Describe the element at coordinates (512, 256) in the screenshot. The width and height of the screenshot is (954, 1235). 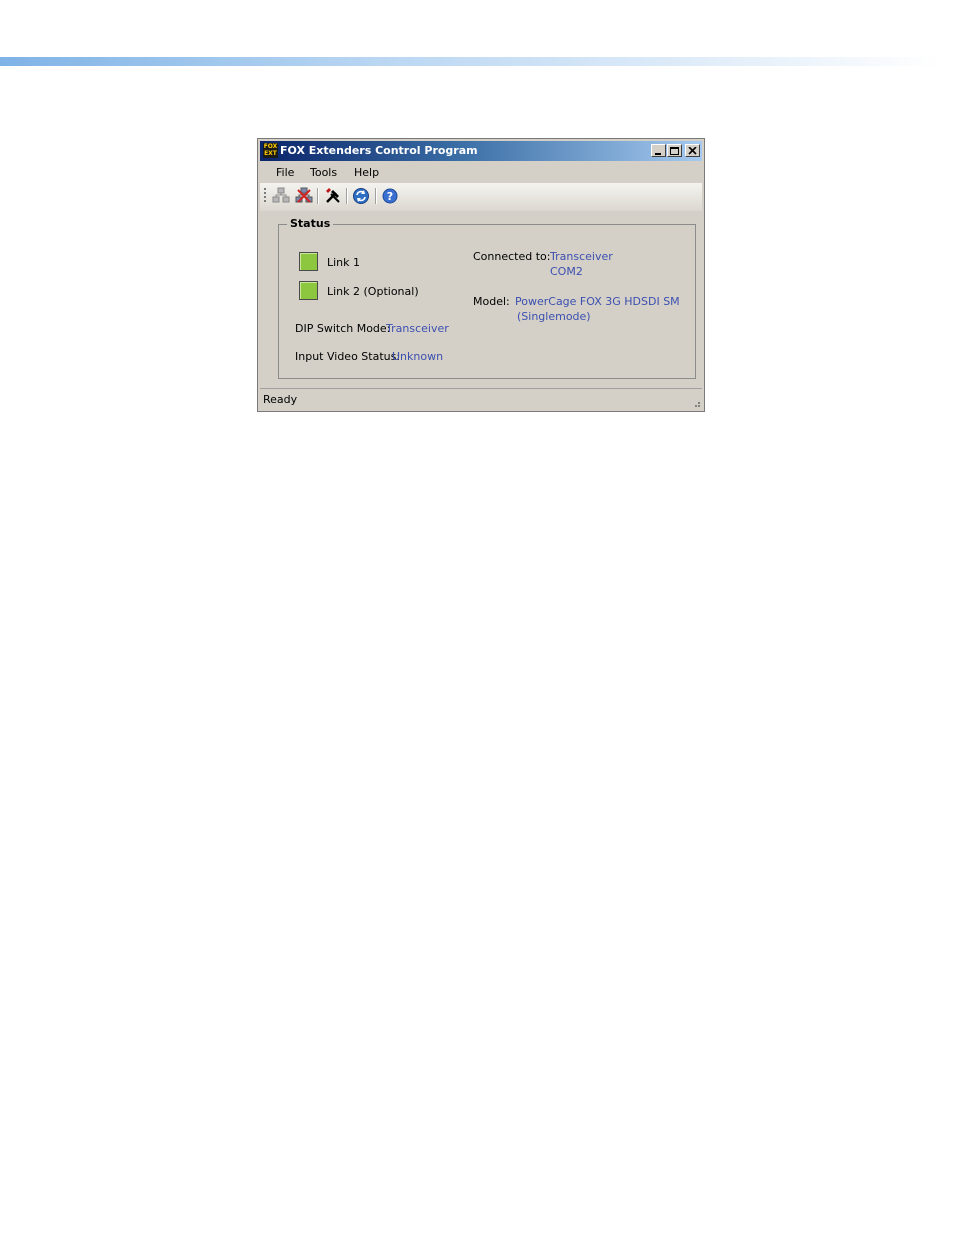
I see `connected-to-label: Connected to:` at that location.